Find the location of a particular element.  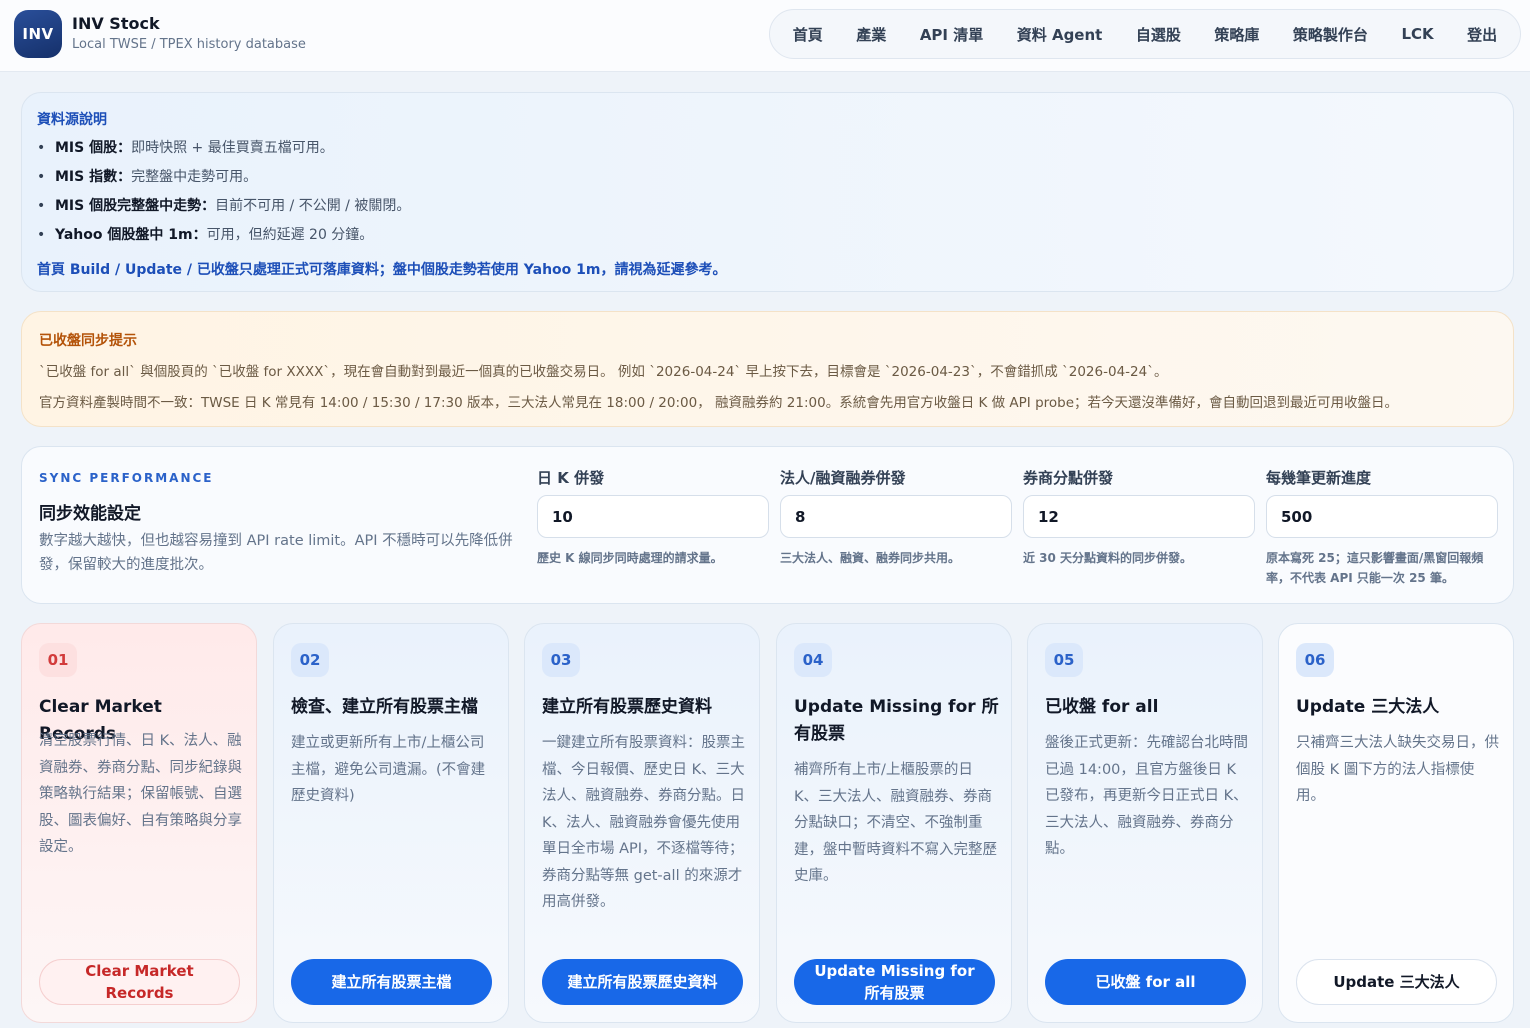

sync-kicker: SYNC PERFORMANCE is located at coordinates (126, 478).